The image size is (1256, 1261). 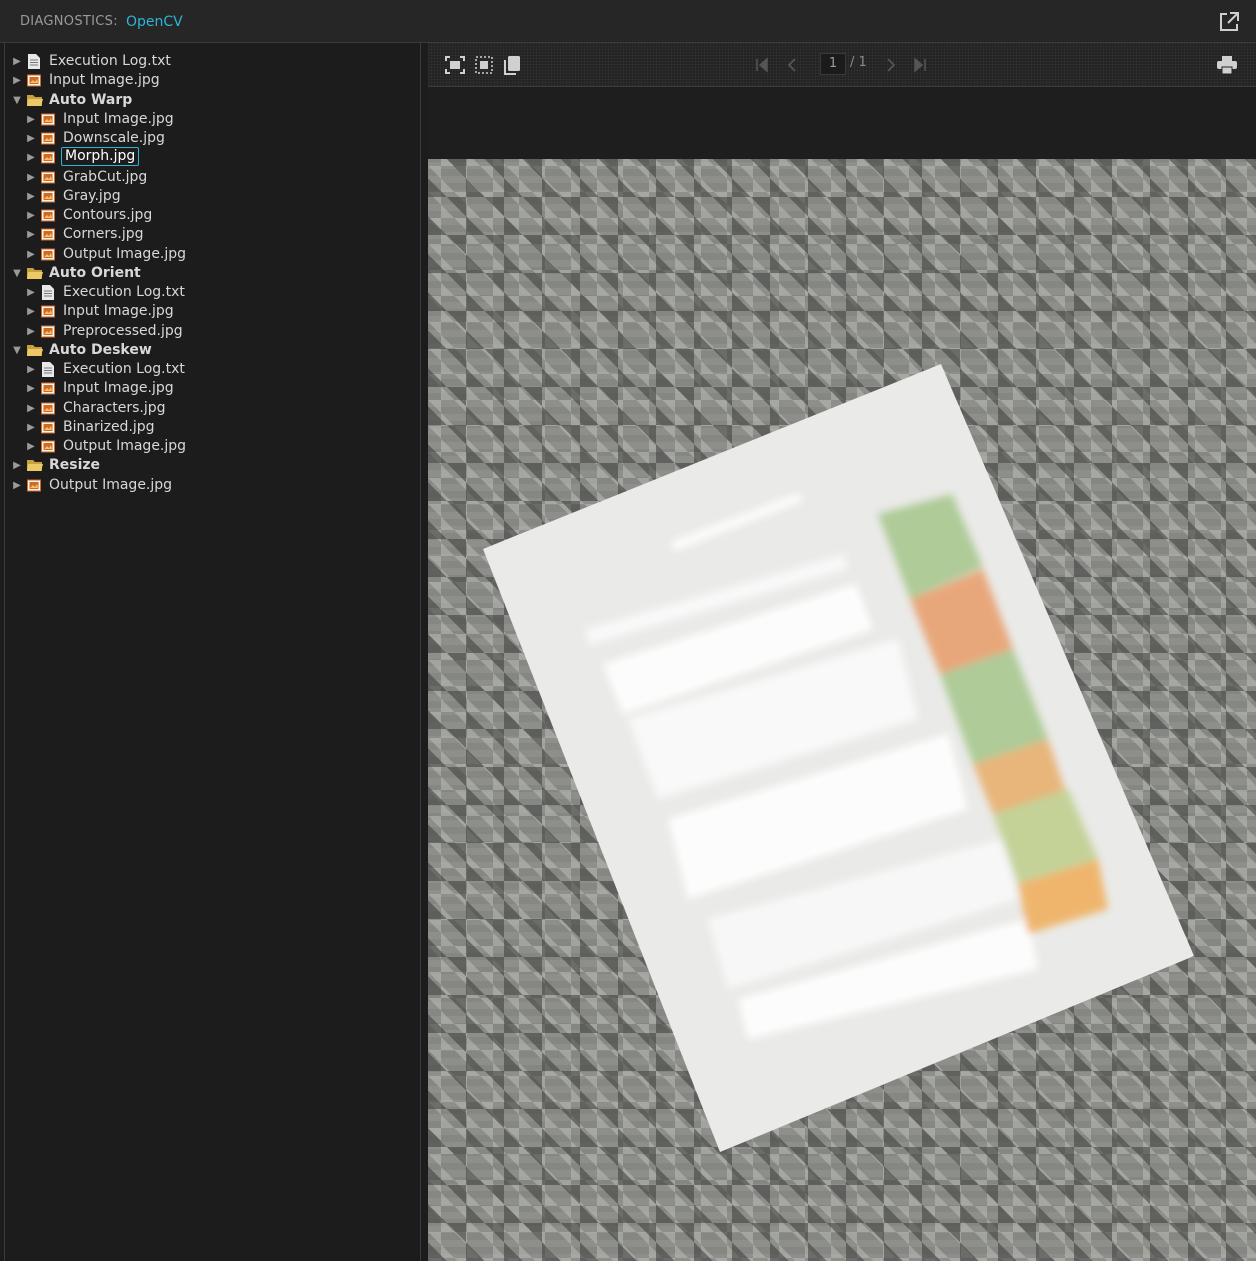 What do you see at coordinates (212, 138) in the screenshot?
I see `tree-item: ▶ Downscale.jpg` at bounding box center [212, 138].